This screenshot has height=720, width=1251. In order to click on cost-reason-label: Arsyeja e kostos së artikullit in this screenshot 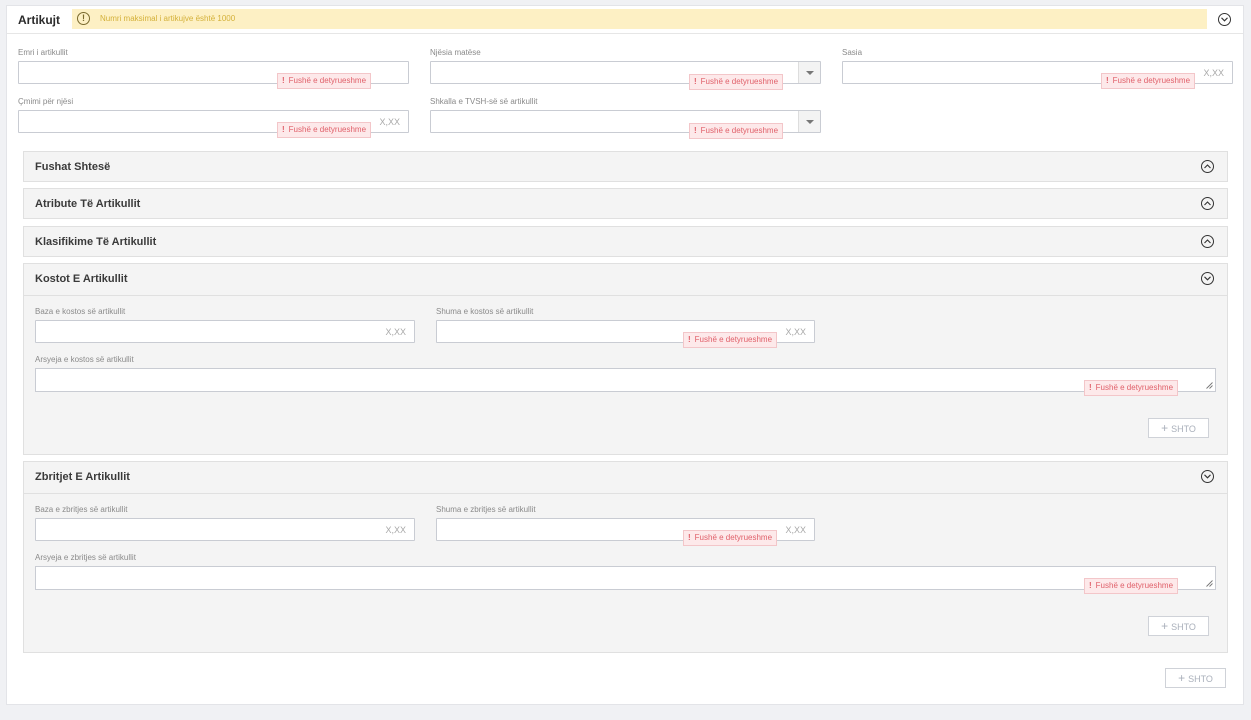, I will do `click(84, 359)`.